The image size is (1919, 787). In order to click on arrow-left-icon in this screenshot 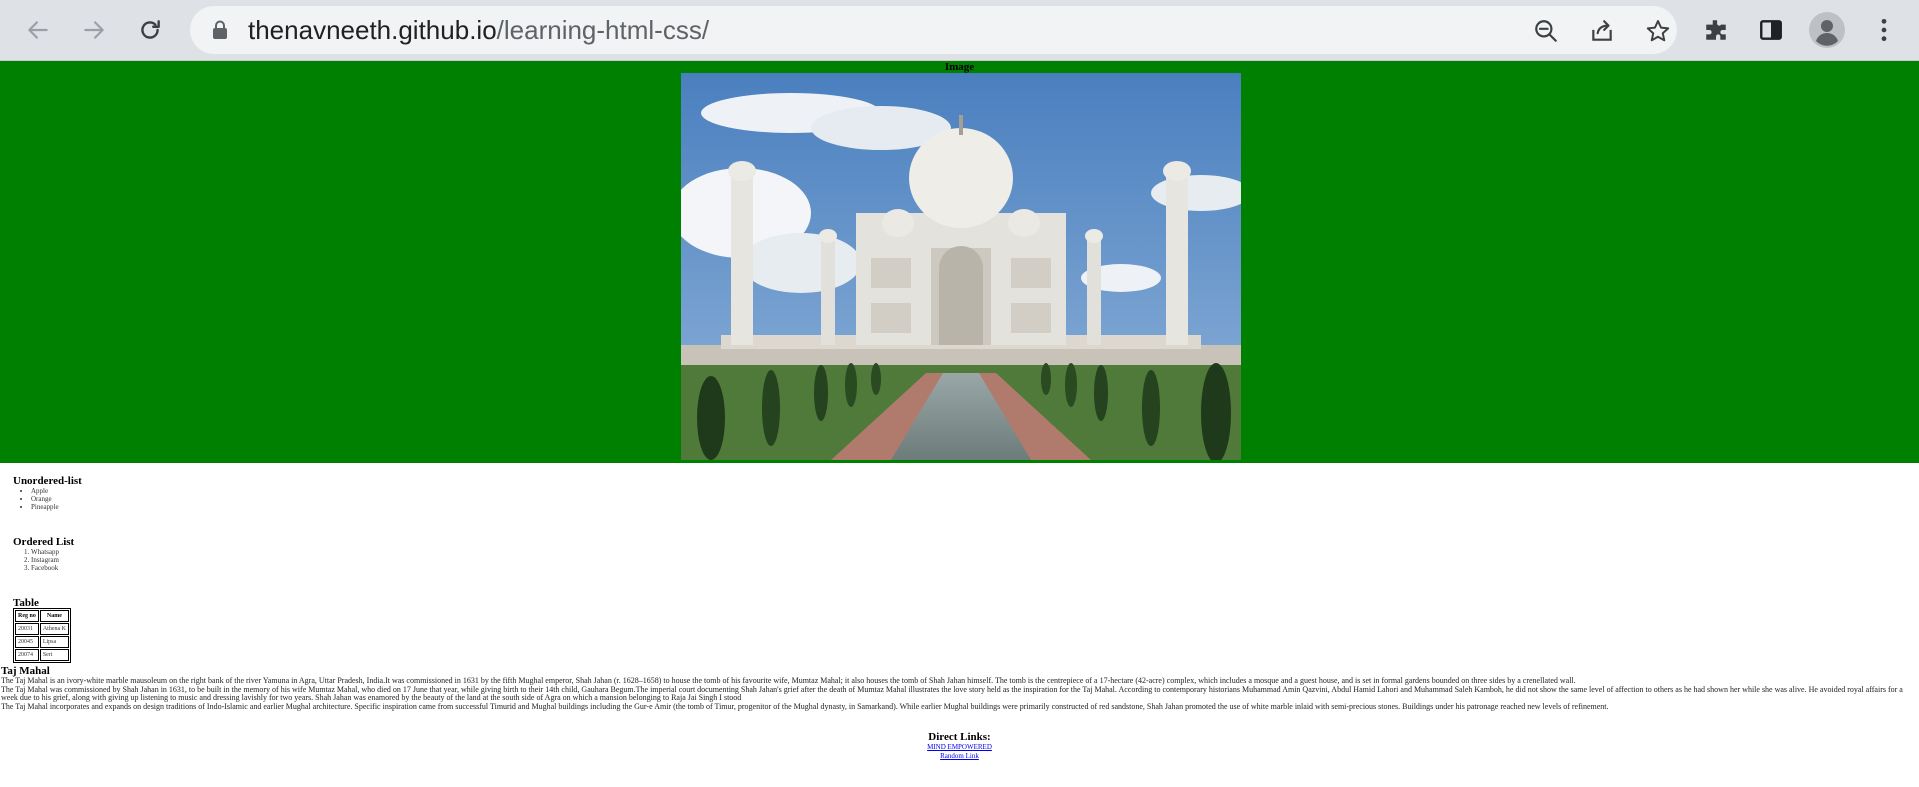, I will do `click(38, 30)`.